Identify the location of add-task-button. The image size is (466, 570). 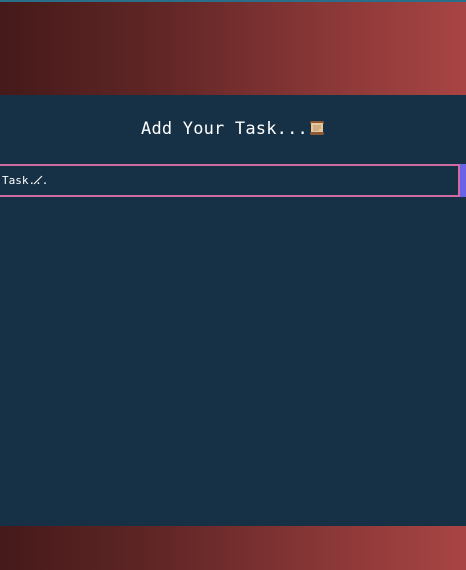
(463, 180).